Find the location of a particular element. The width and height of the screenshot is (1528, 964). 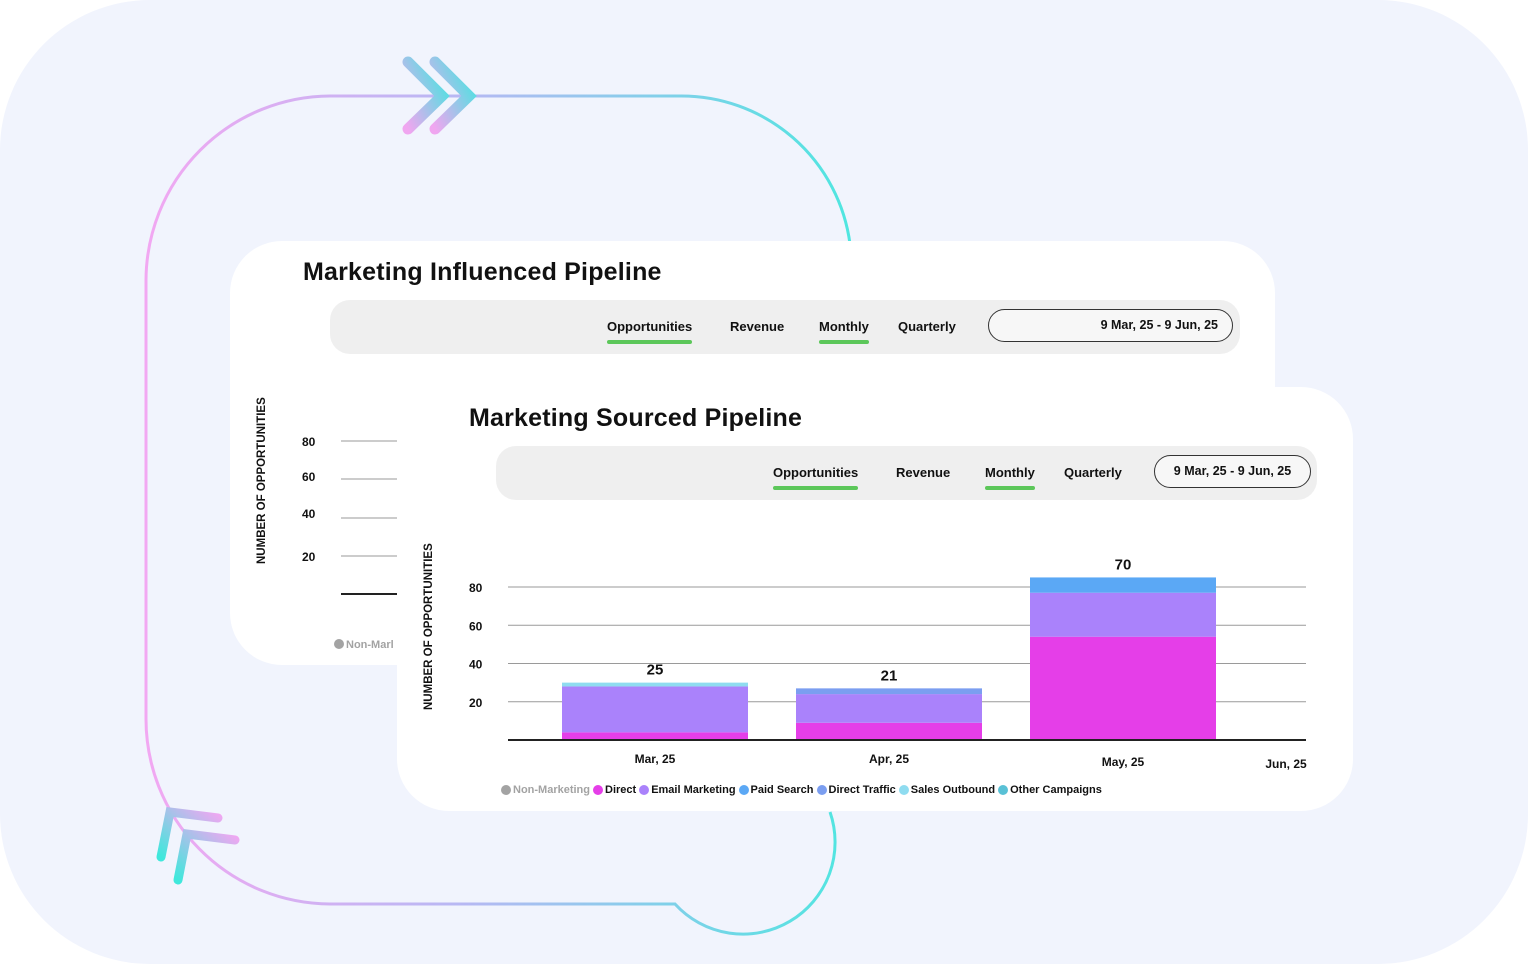

bar-total-label: 25 is located at coordinates (655, 670).